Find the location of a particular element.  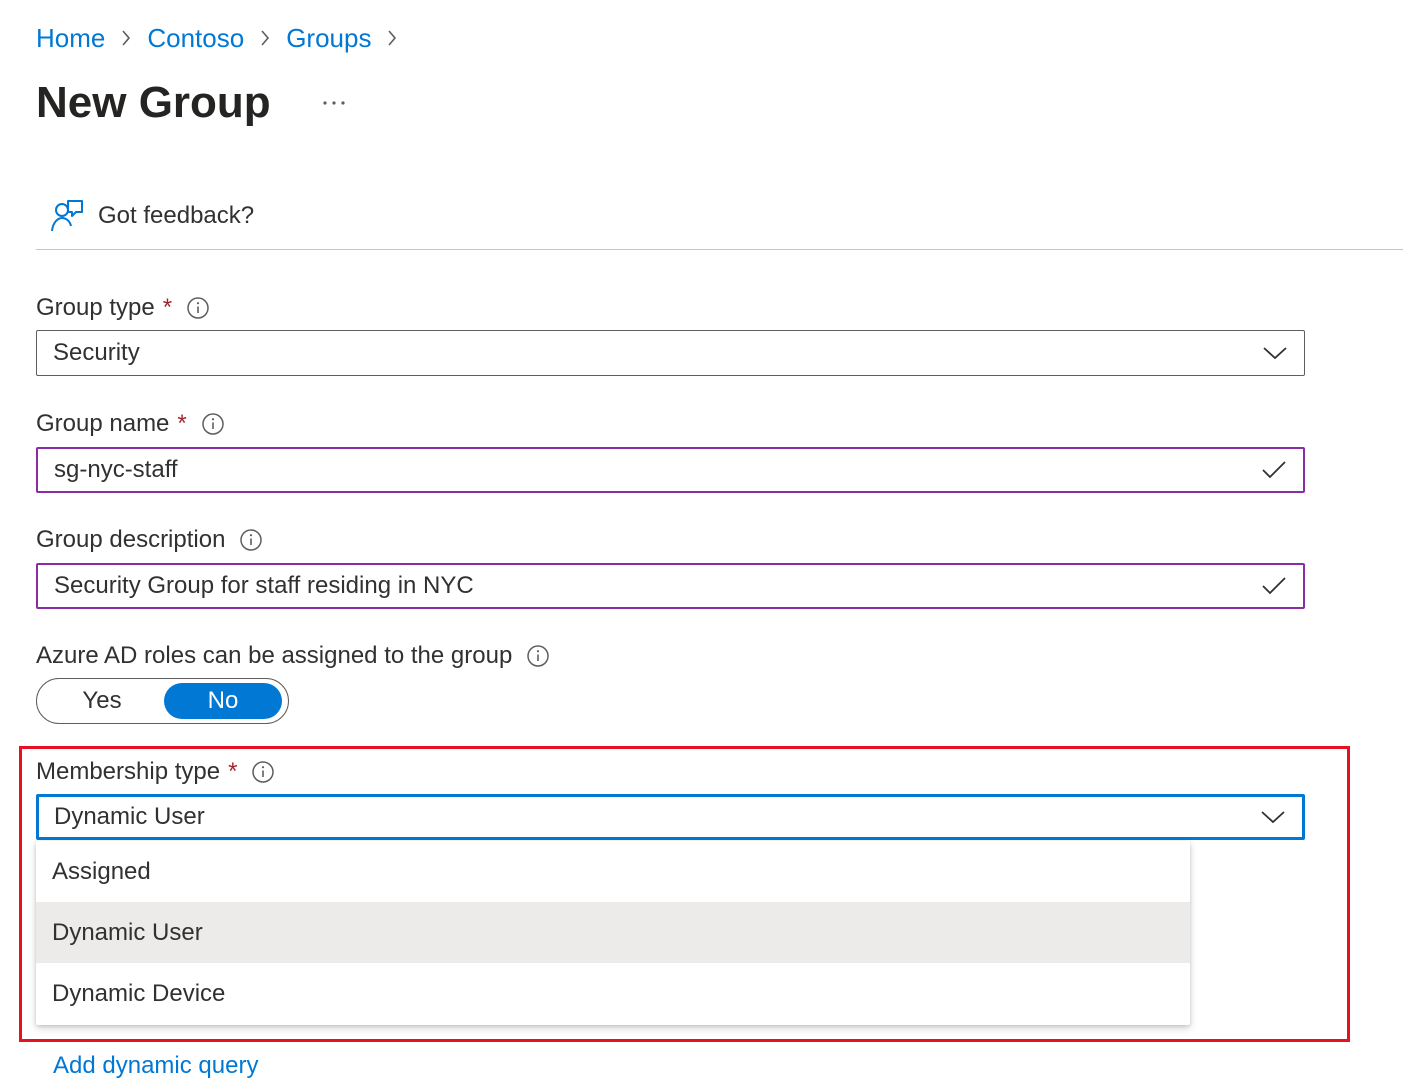

group-name-label: Group name * is located at coordinates (130, 424).